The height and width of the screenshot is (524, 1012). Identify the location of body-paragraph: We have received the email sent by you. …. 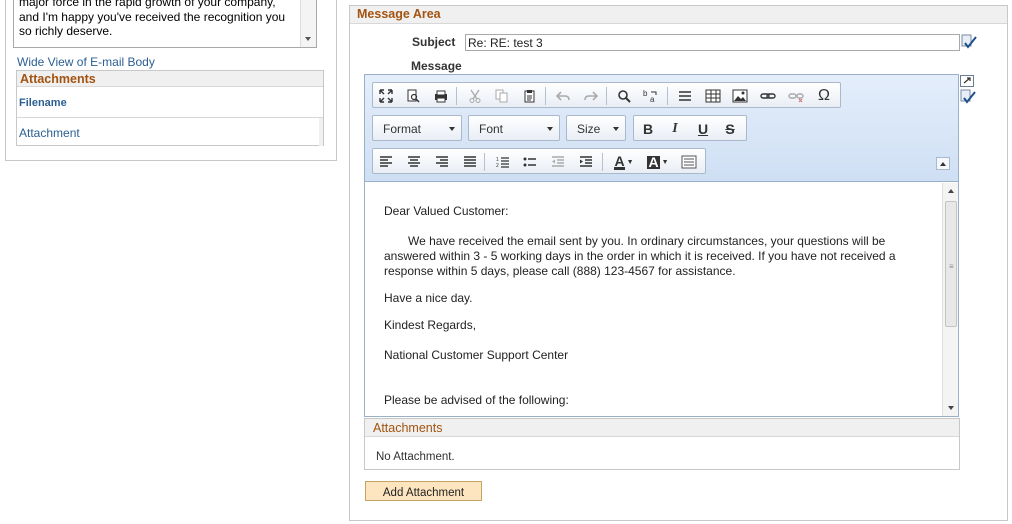
(640, 256).